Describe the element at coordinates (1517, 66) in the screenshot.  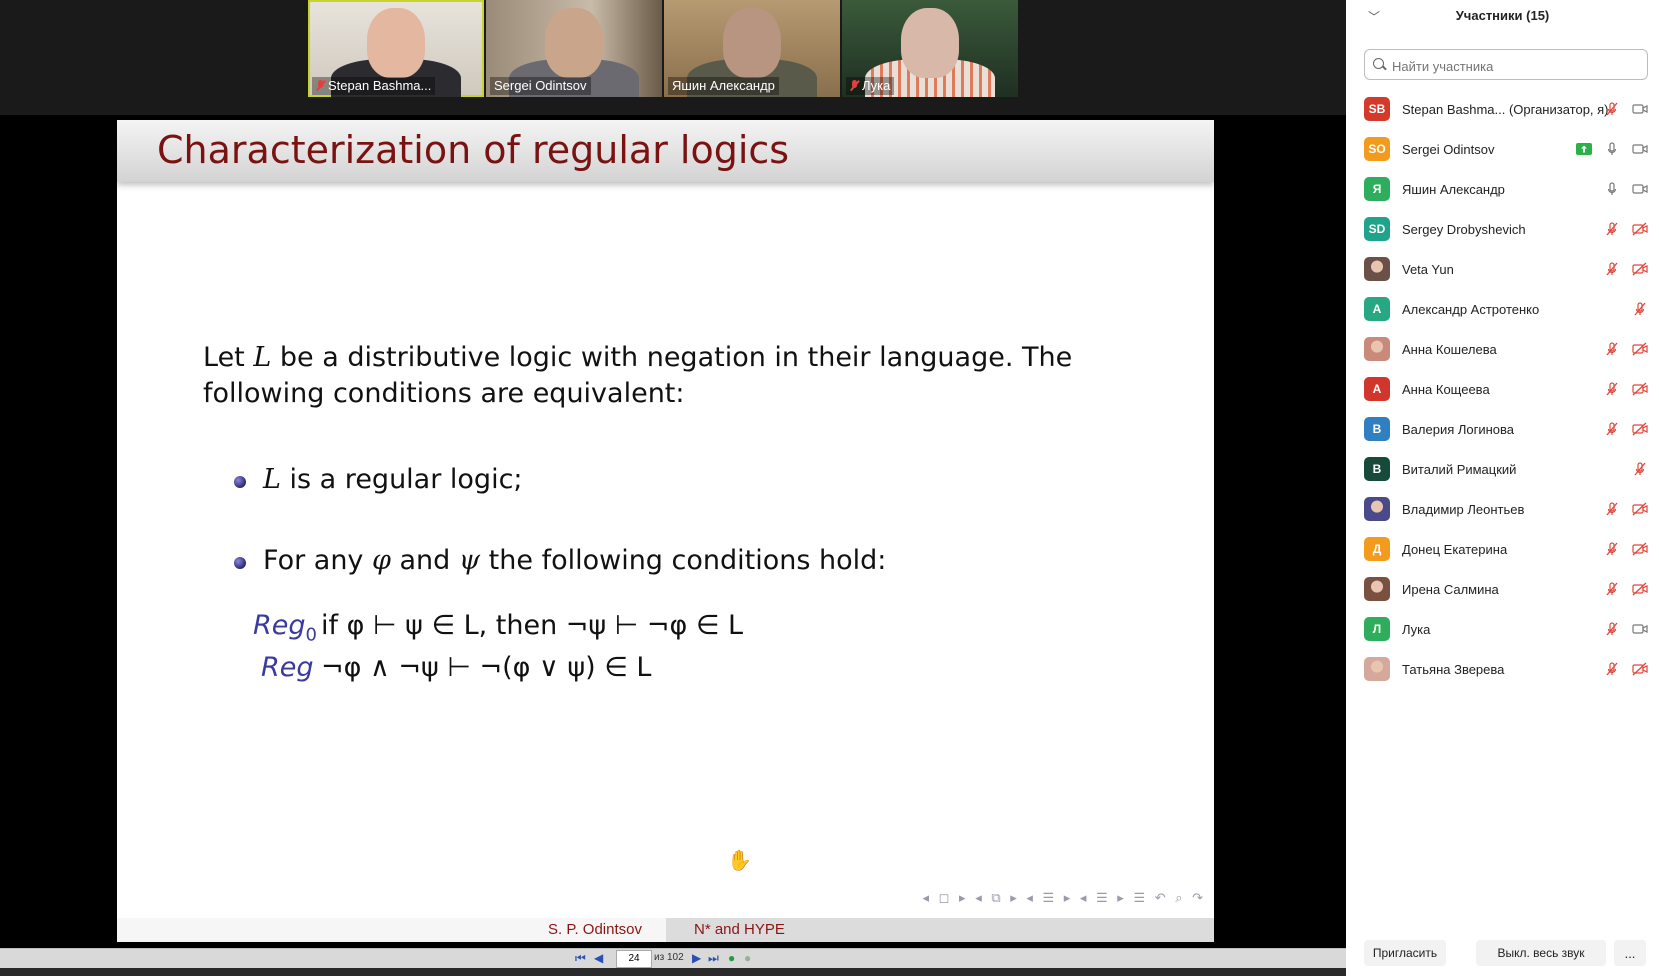
I see `participant-search-input` at that location.